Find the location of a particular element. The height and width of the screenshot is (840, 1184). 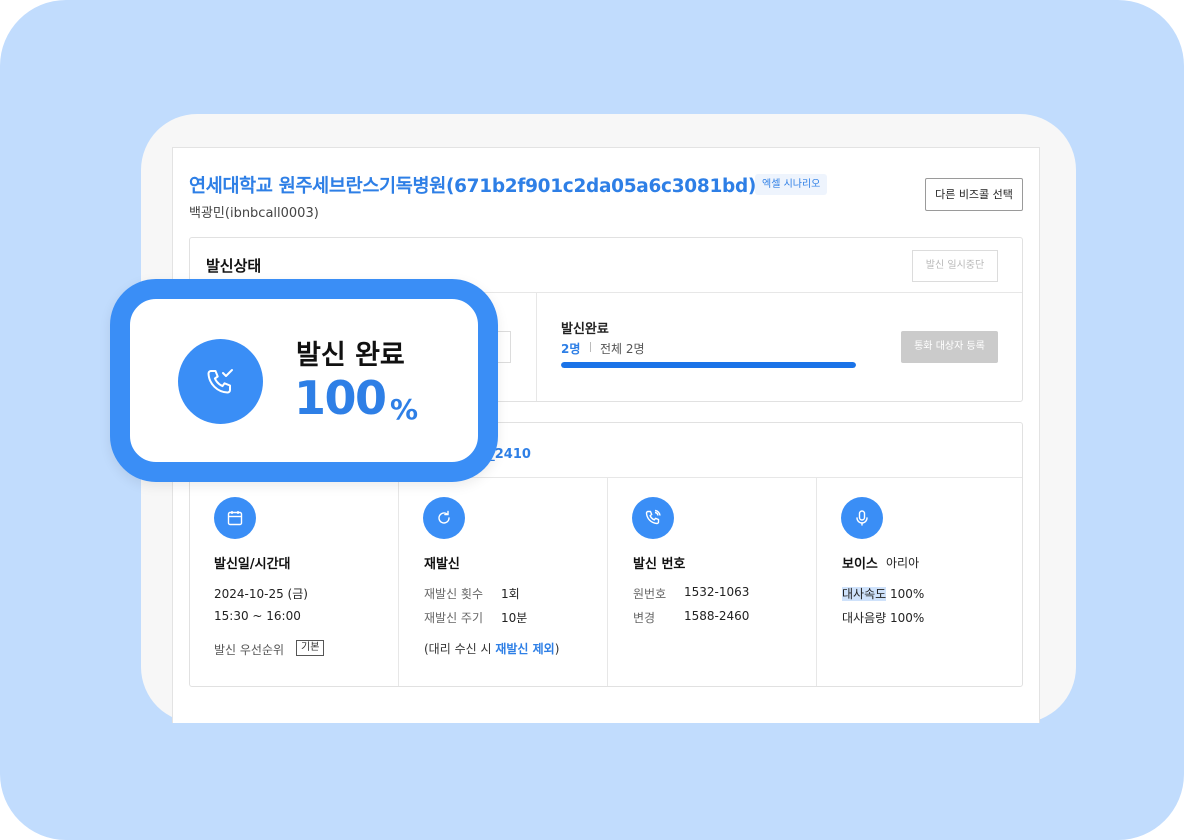

speech-volume: 대사음량 100% is located at coordinates (883, 618).